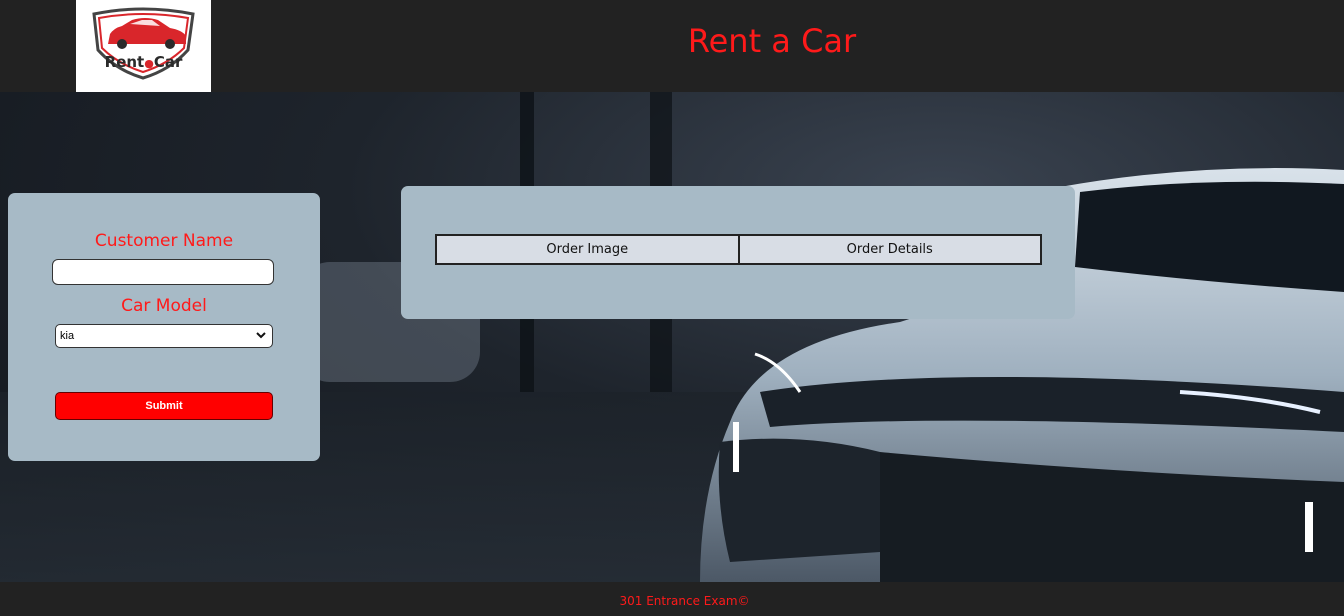  Describe the element at coordinates (164, 336) in the screenshot. I see `car-model-select: kia` at that location.